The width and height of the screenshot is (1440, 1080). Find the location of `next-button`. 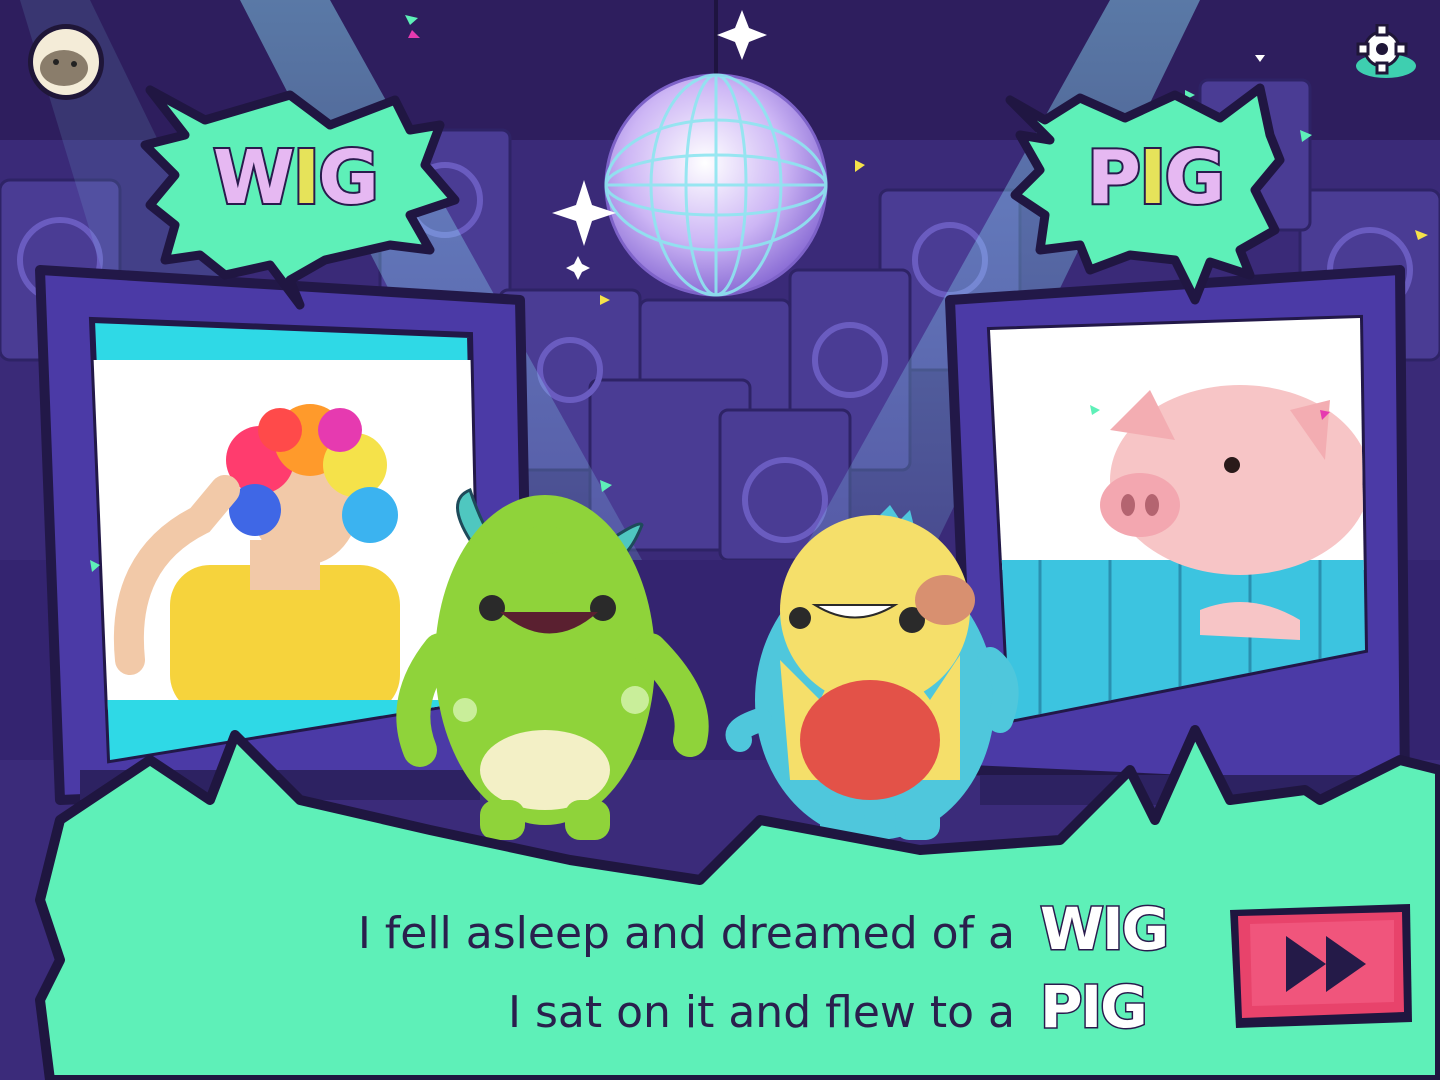

next-button is located at coordinates (1320, 965).